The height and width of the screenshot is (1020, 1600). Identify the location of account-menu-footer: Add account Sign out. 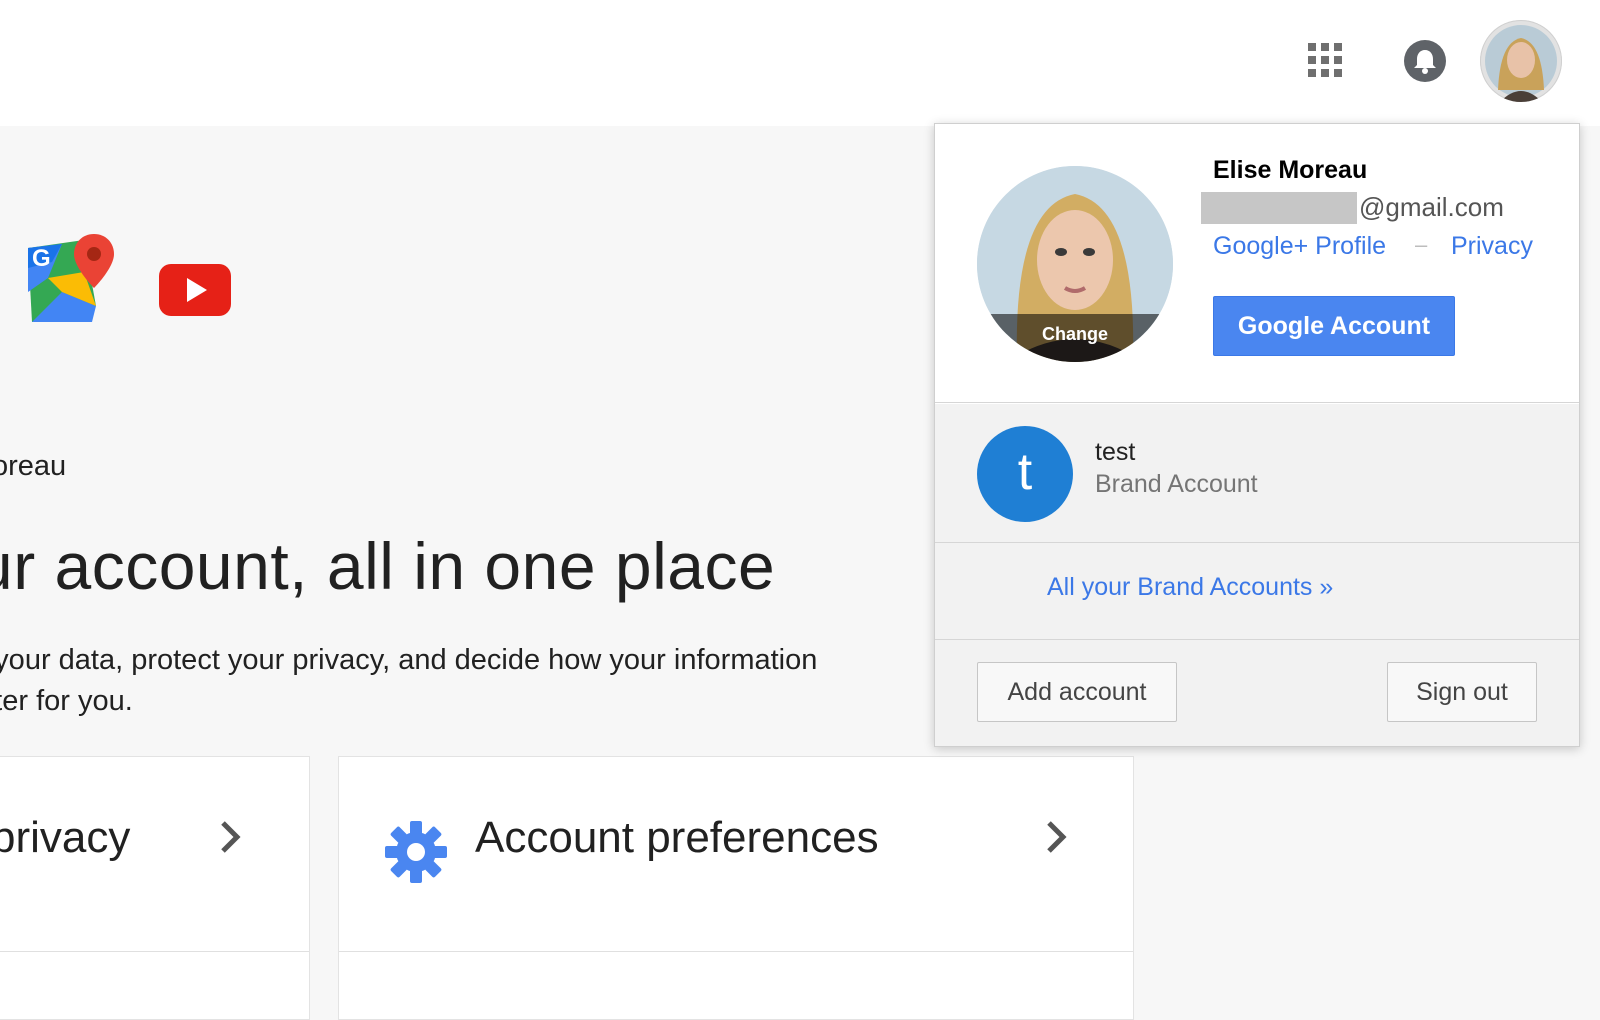
(1257, 693).